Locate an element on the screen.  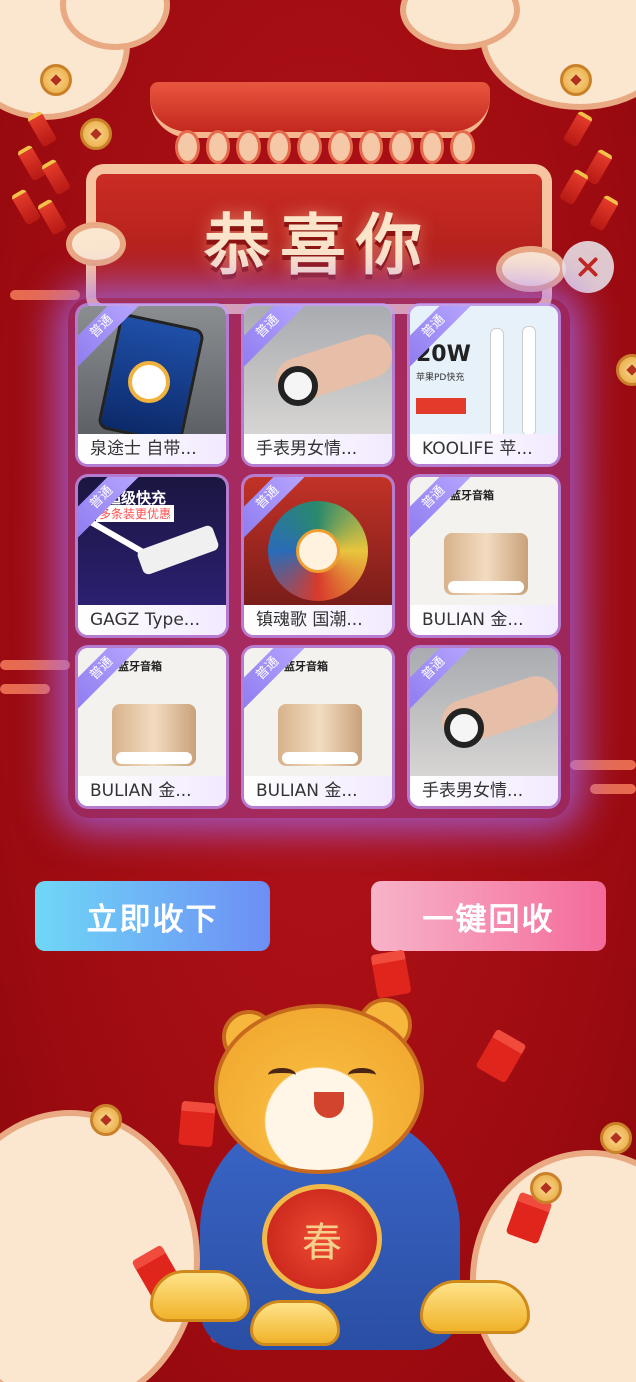
lantern-character: 春 is located at coordinates (322, 1243).